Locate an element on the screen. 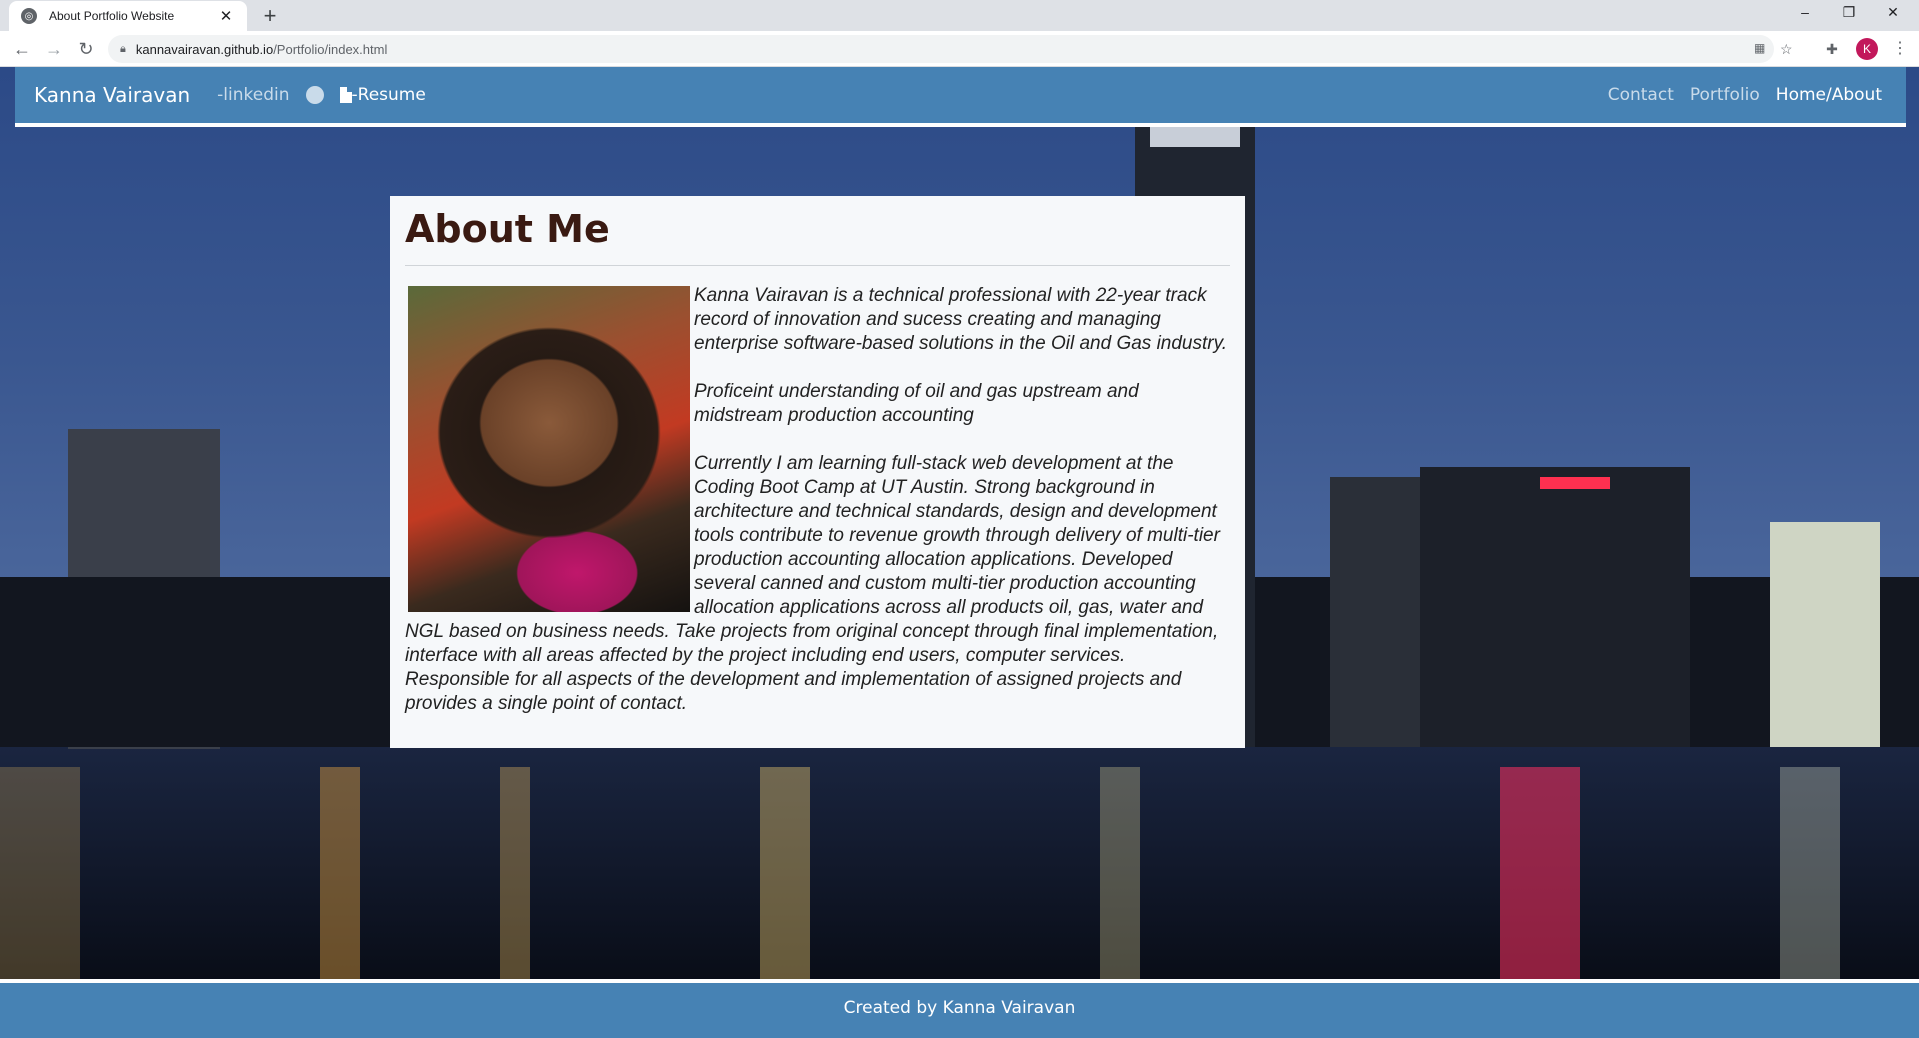  minimize-icon: – is located at coordinates (1805, 12).